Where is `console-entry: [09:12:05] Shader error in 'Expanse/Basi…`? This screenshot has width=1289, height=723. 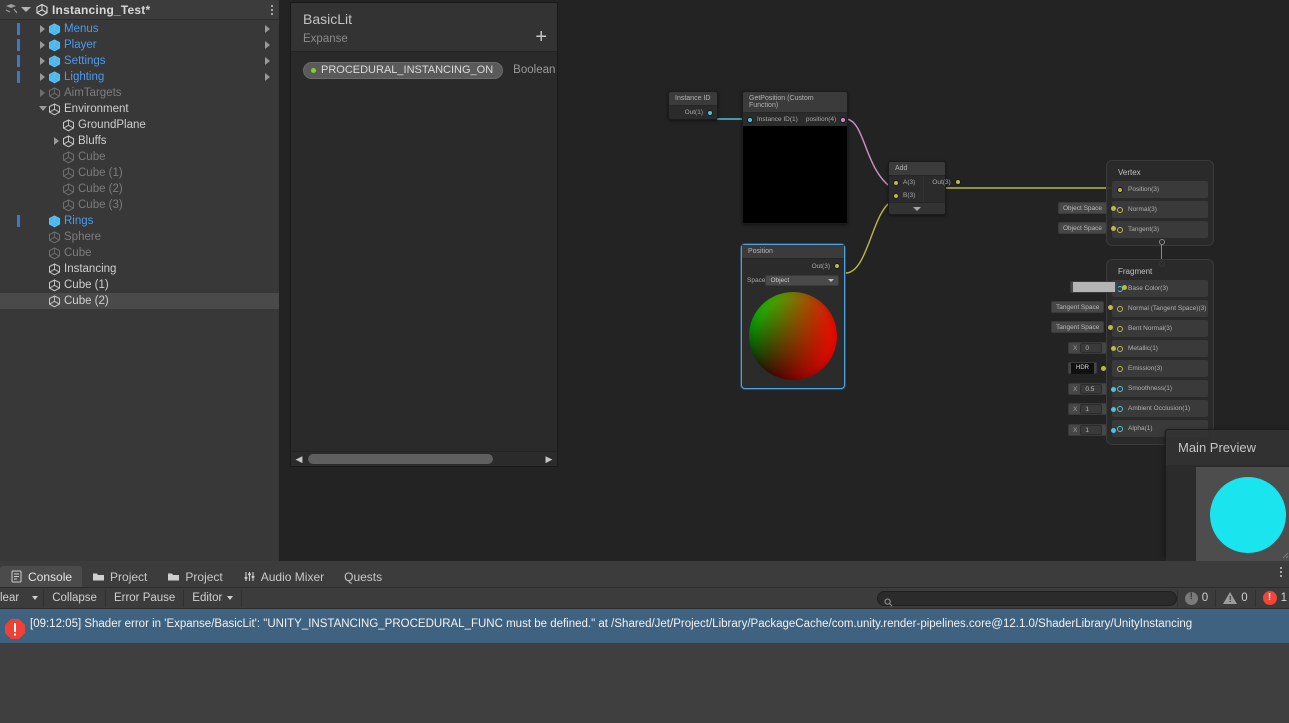
console-entry: [09:12:05] Shader error in 'Expanse/Basi… is located at coordinates (644, 628).